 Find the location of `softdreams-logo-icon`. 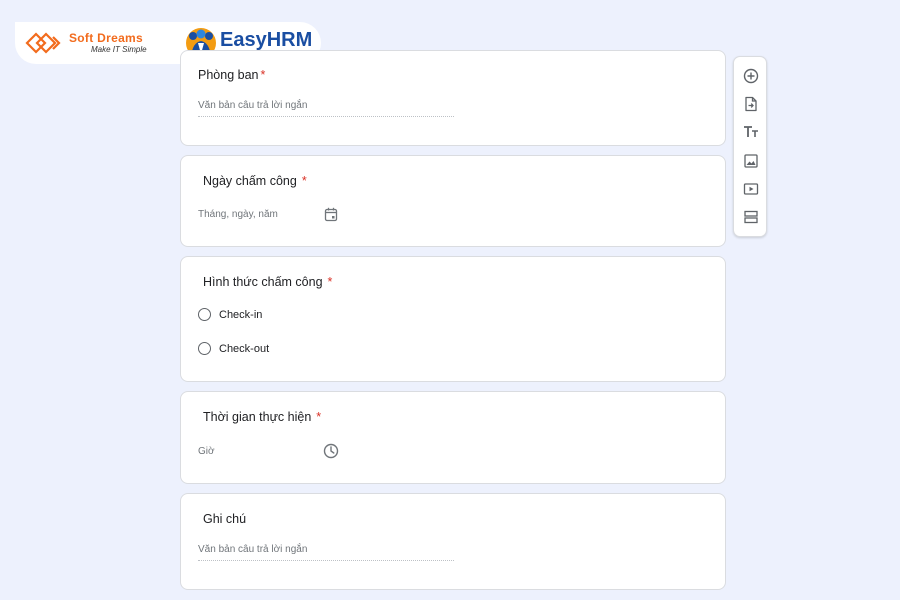

softdreams-logo-icon is located at coordinates (43, 43).